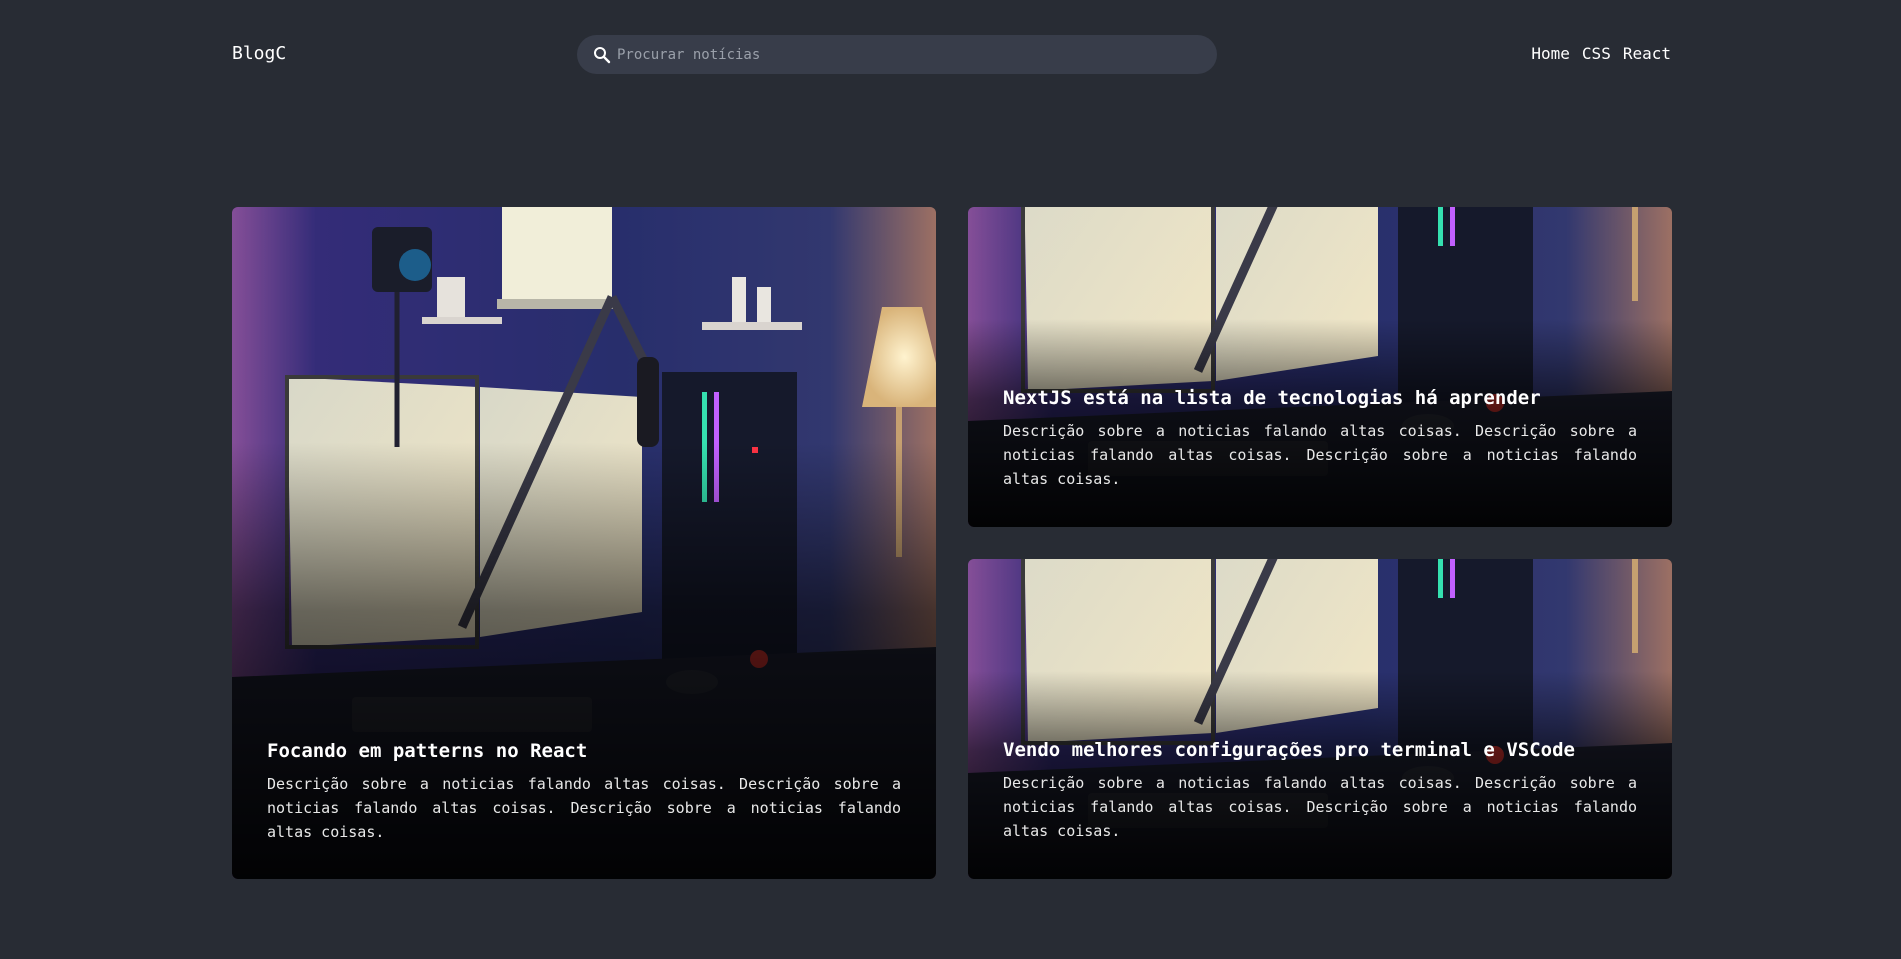  I want to click on main-nav: Home CSS React, so click(1601, 53).